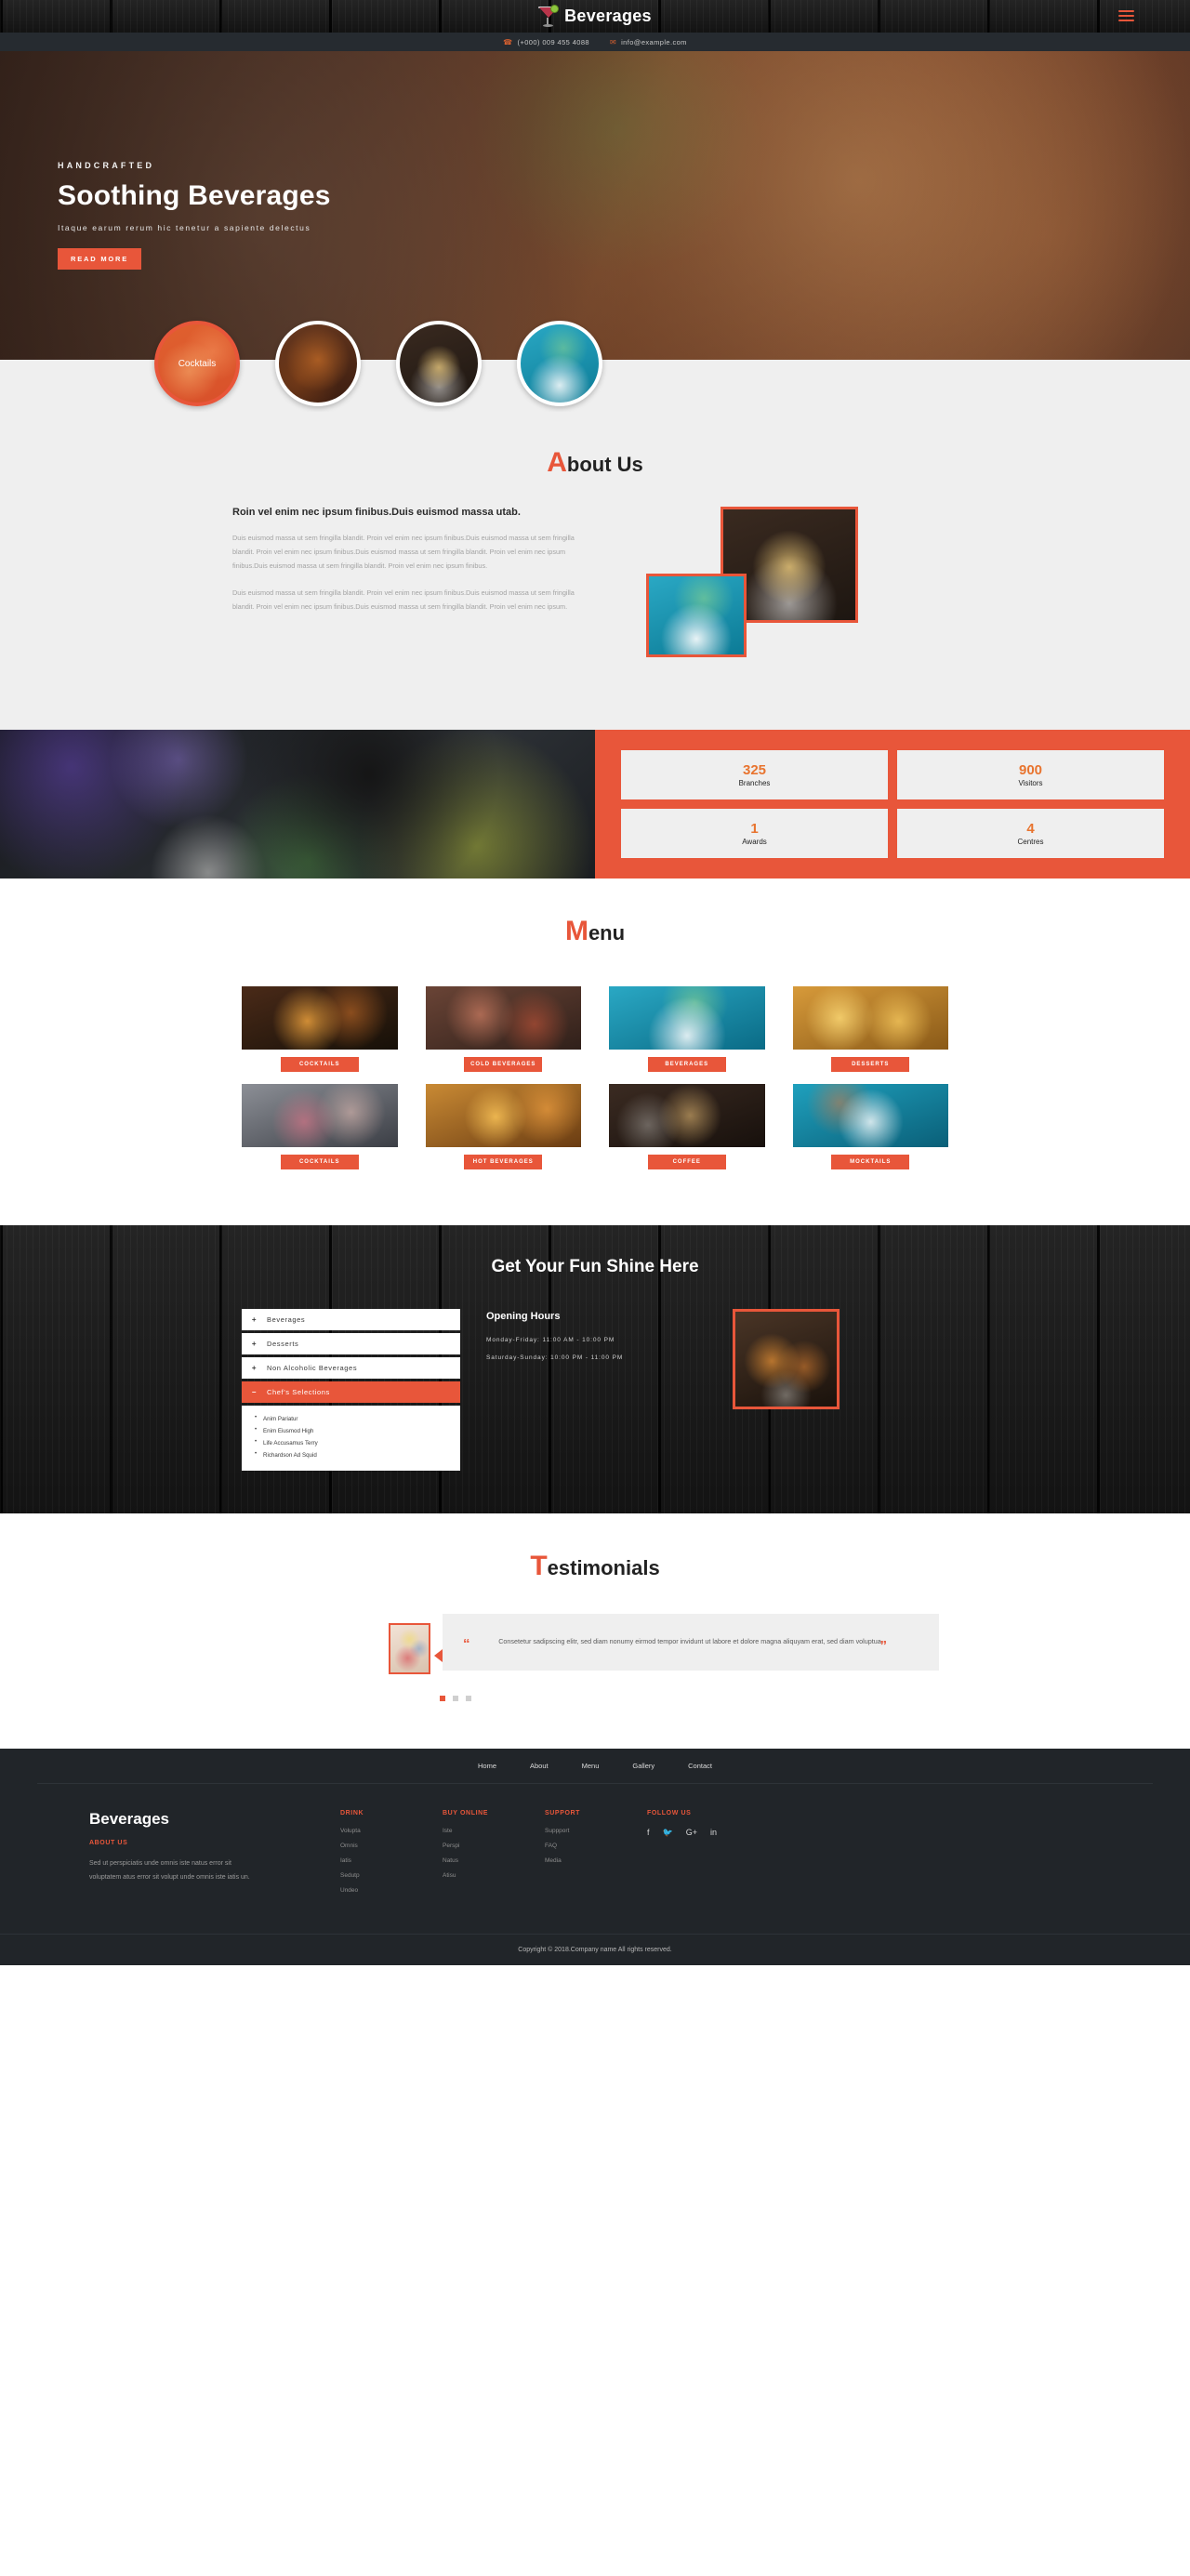 Image resolution: width=1190 pixels, height=2576 pixels. What do you see at coordinates (1126, 17) in the screenshot?
I see `hamburger-menu-icon` at bounding box center [1126, 17].